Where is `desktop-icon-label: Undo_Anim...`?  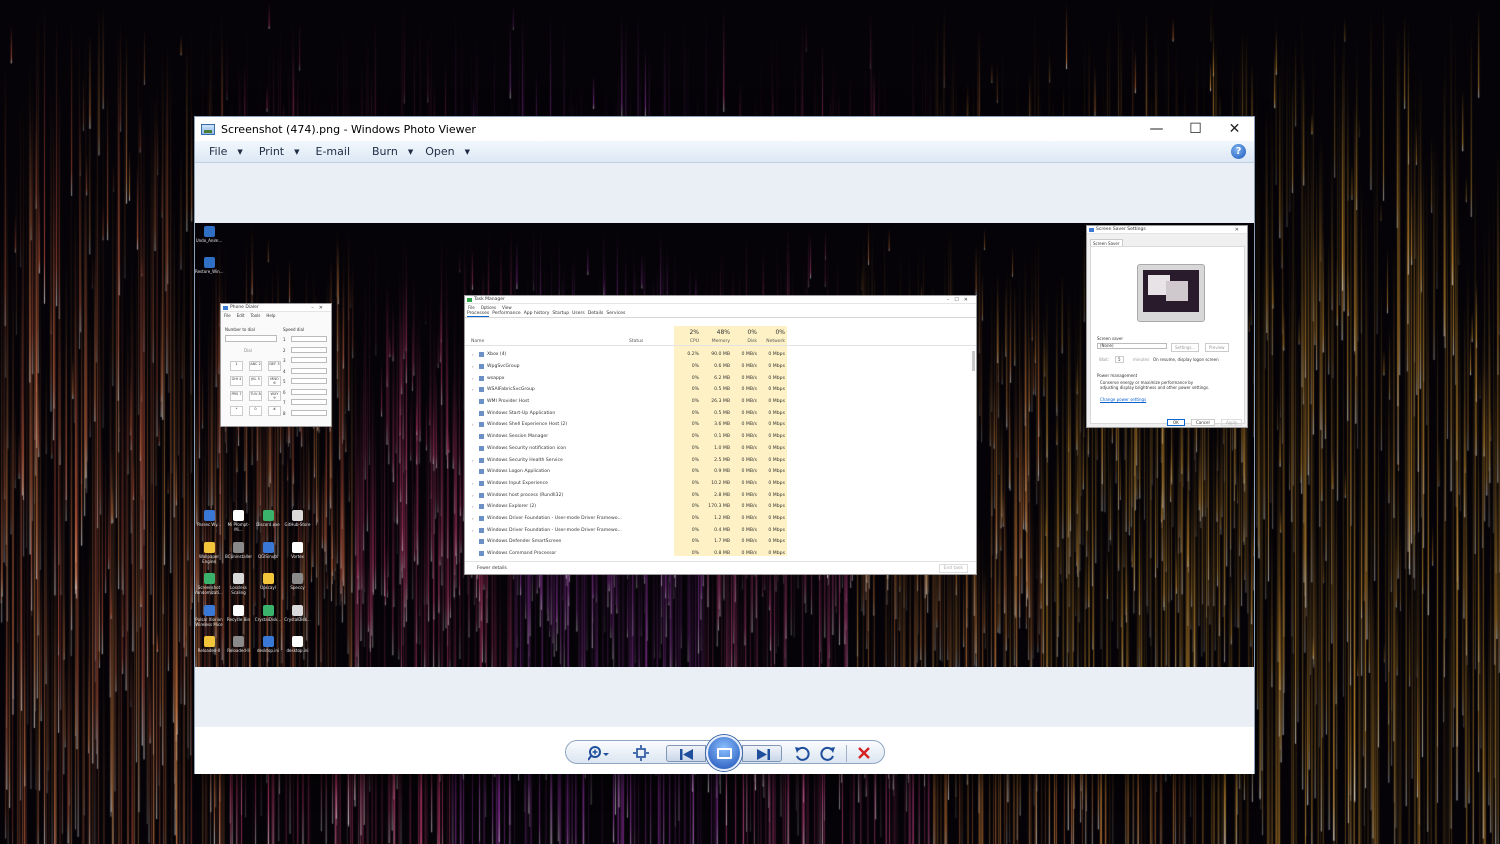
desktop-icon-label: Undo_Anim... is located at coordinates (209, 240).